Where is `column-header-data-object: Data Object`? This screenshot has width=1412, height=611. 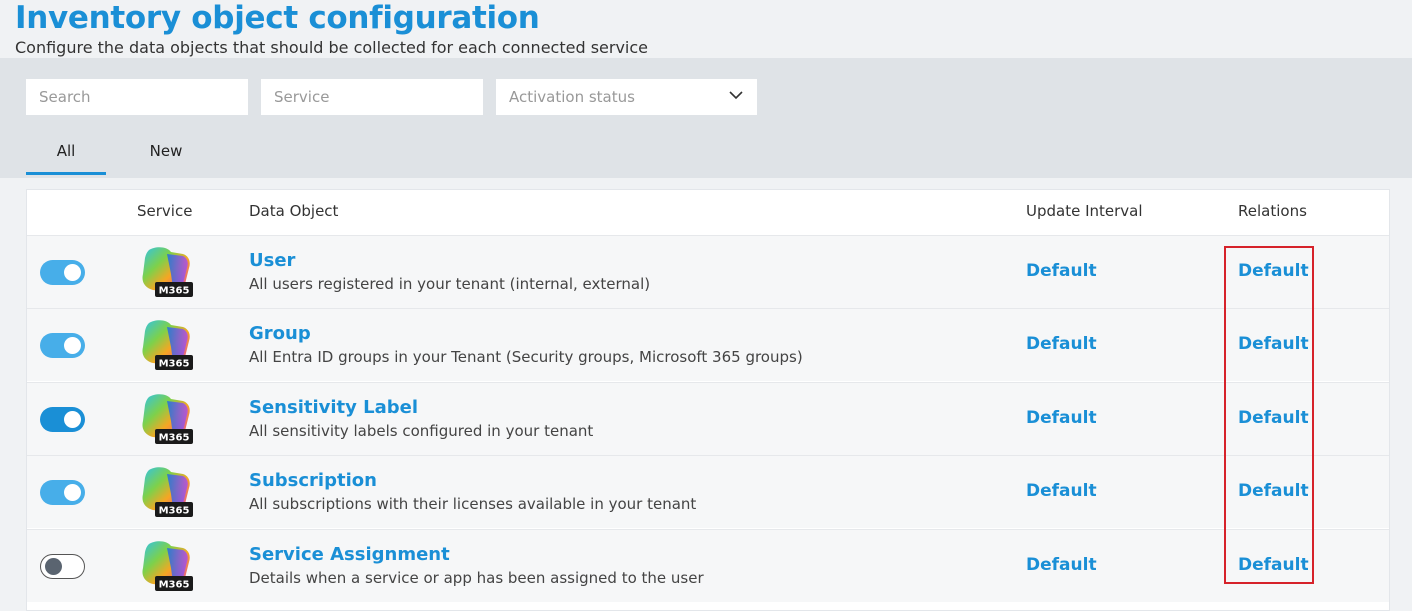 column-header-data-object: Data Object is located at coordinates (294, 211).